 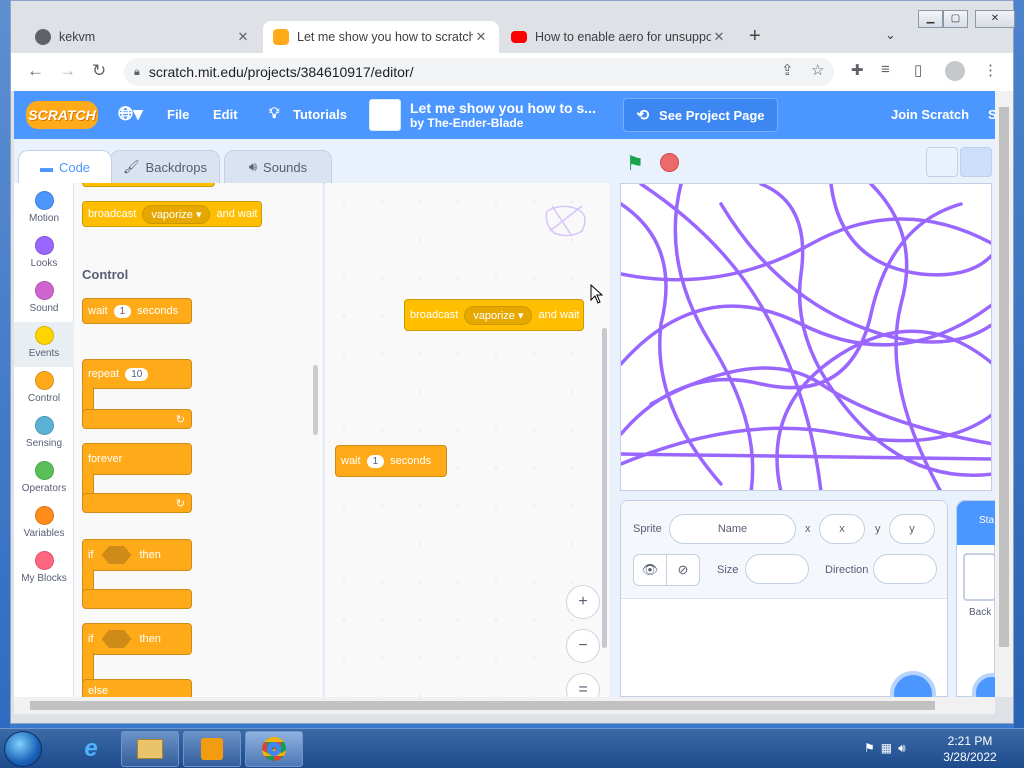 I want to click on page-vertical-scrollbar, so click(x=1004, y=394).